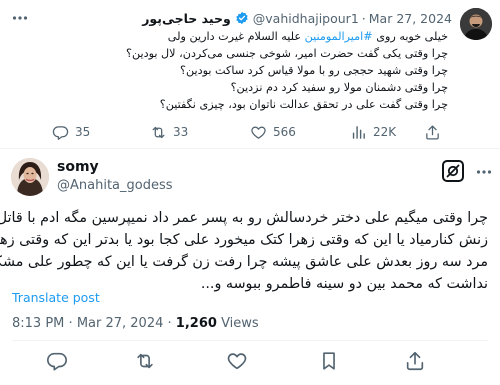 The image size is (500, 385). What do you see at coordinates (71, 132) in the screenshot?
I see `reply-button: 35` at bounding box center [71, 132].